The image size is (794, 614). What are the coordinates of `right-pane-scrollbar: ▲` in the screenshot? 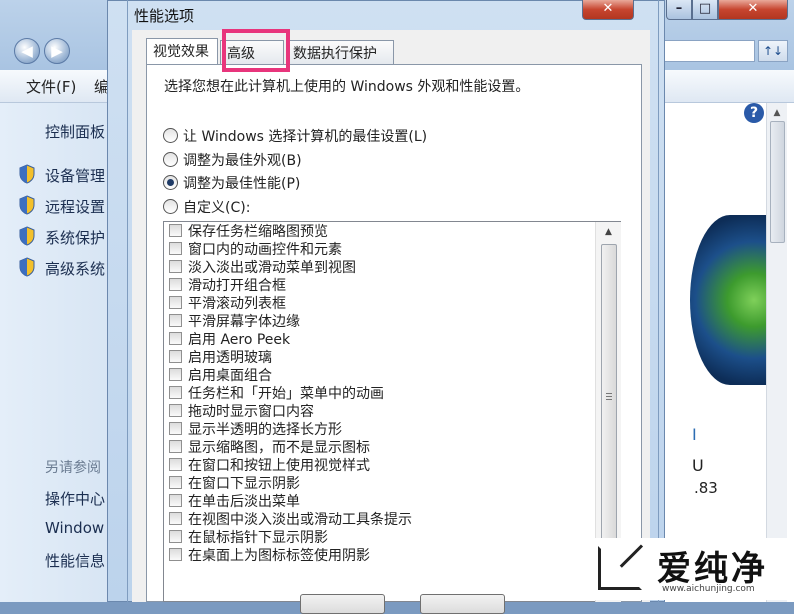 It's located at (776, 352).